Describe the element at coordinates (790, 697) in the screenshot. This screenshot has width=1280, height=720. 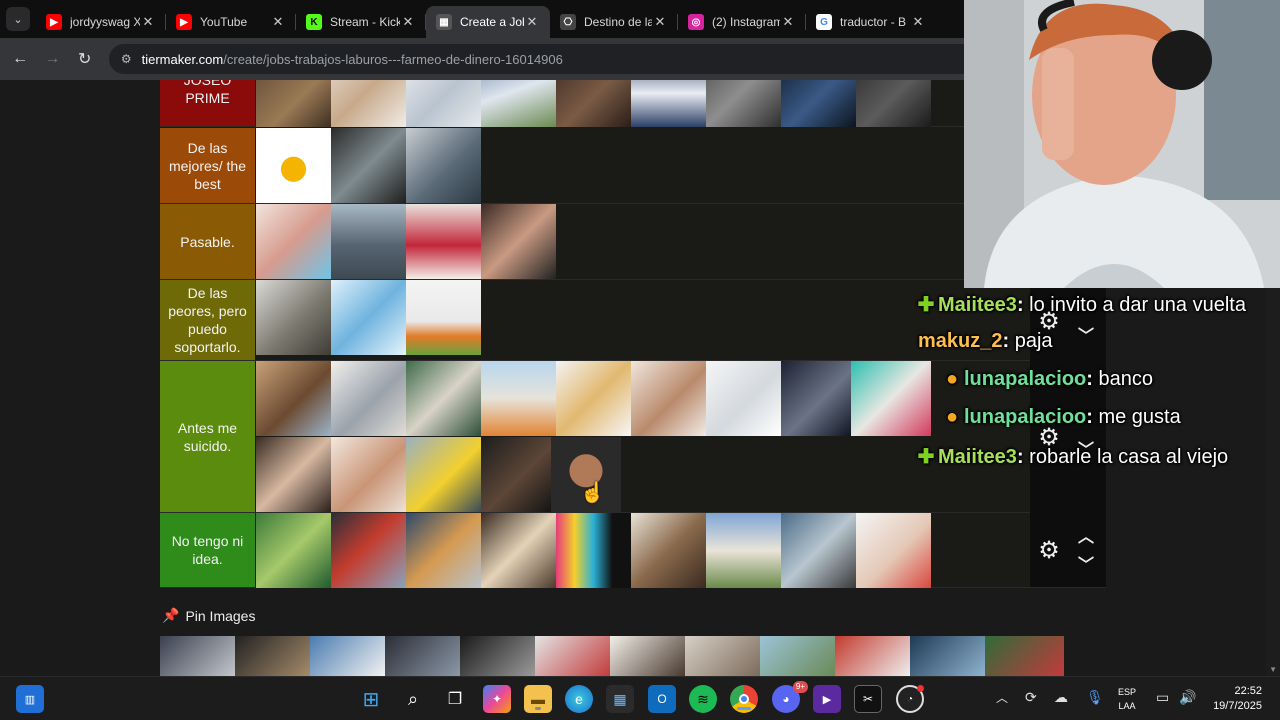
I see `discord-icon: ◕ 9+` at that location.